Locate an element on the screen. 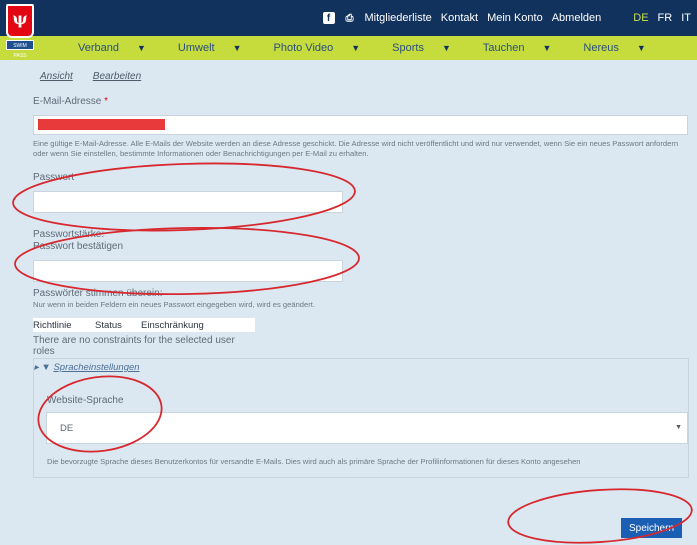  header-richtlinie: Richtlinie is located at coordinates (52, 325).